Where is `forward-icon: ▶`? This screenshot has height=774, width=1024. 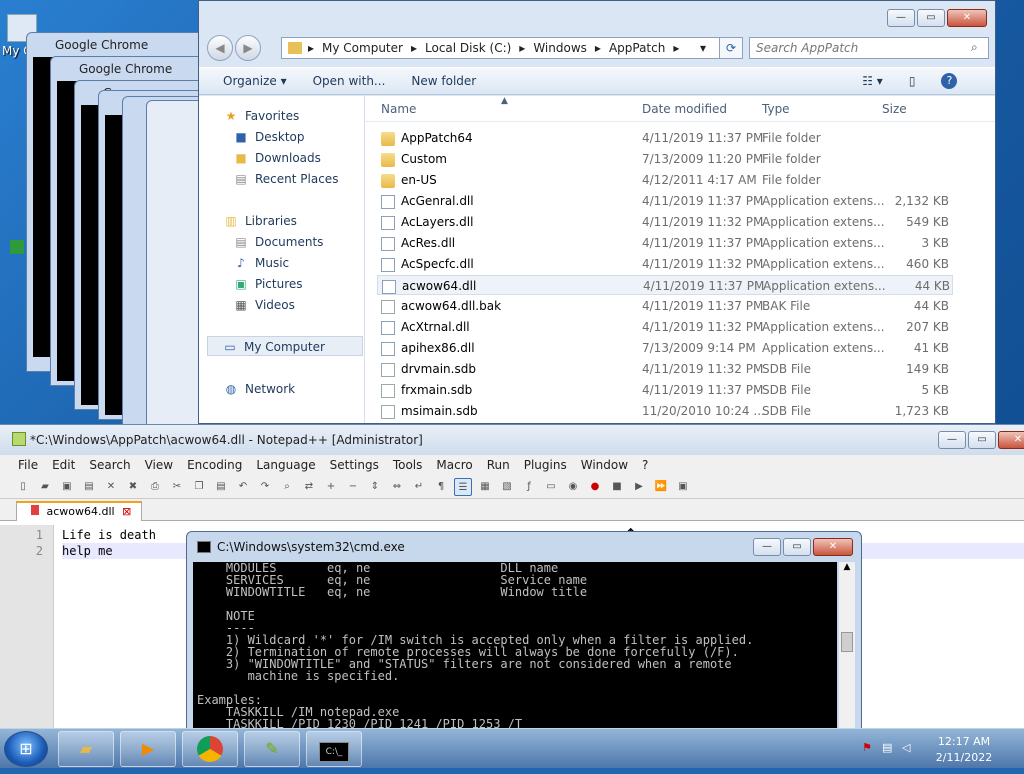
forward-icon: ▶ is located at coordinates (248, 48).